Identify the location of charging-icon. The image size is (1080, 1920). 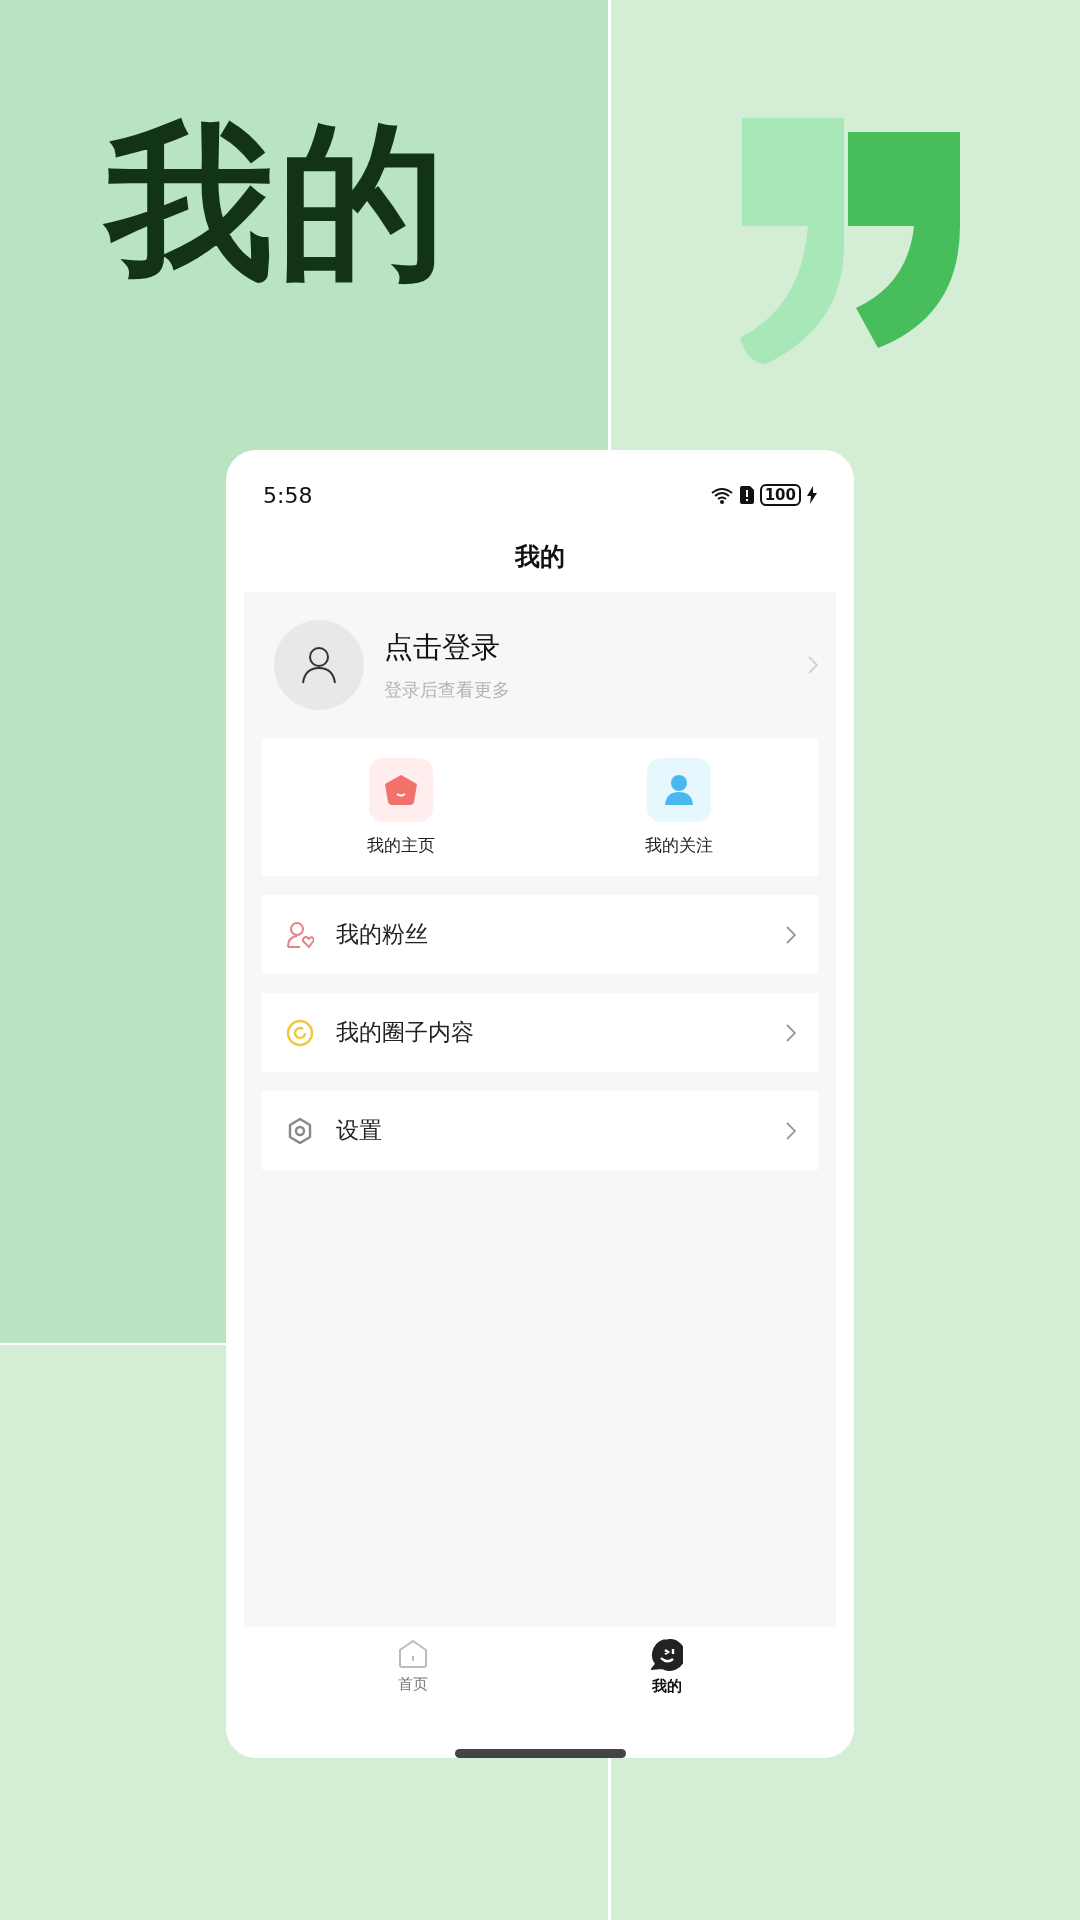
(812, 495).